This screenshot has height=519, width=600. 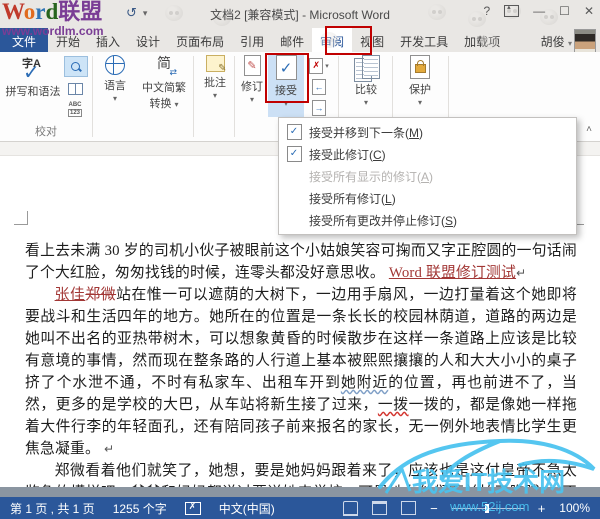 I want to click on tab-references: 引用, so click(x=252, y=40).